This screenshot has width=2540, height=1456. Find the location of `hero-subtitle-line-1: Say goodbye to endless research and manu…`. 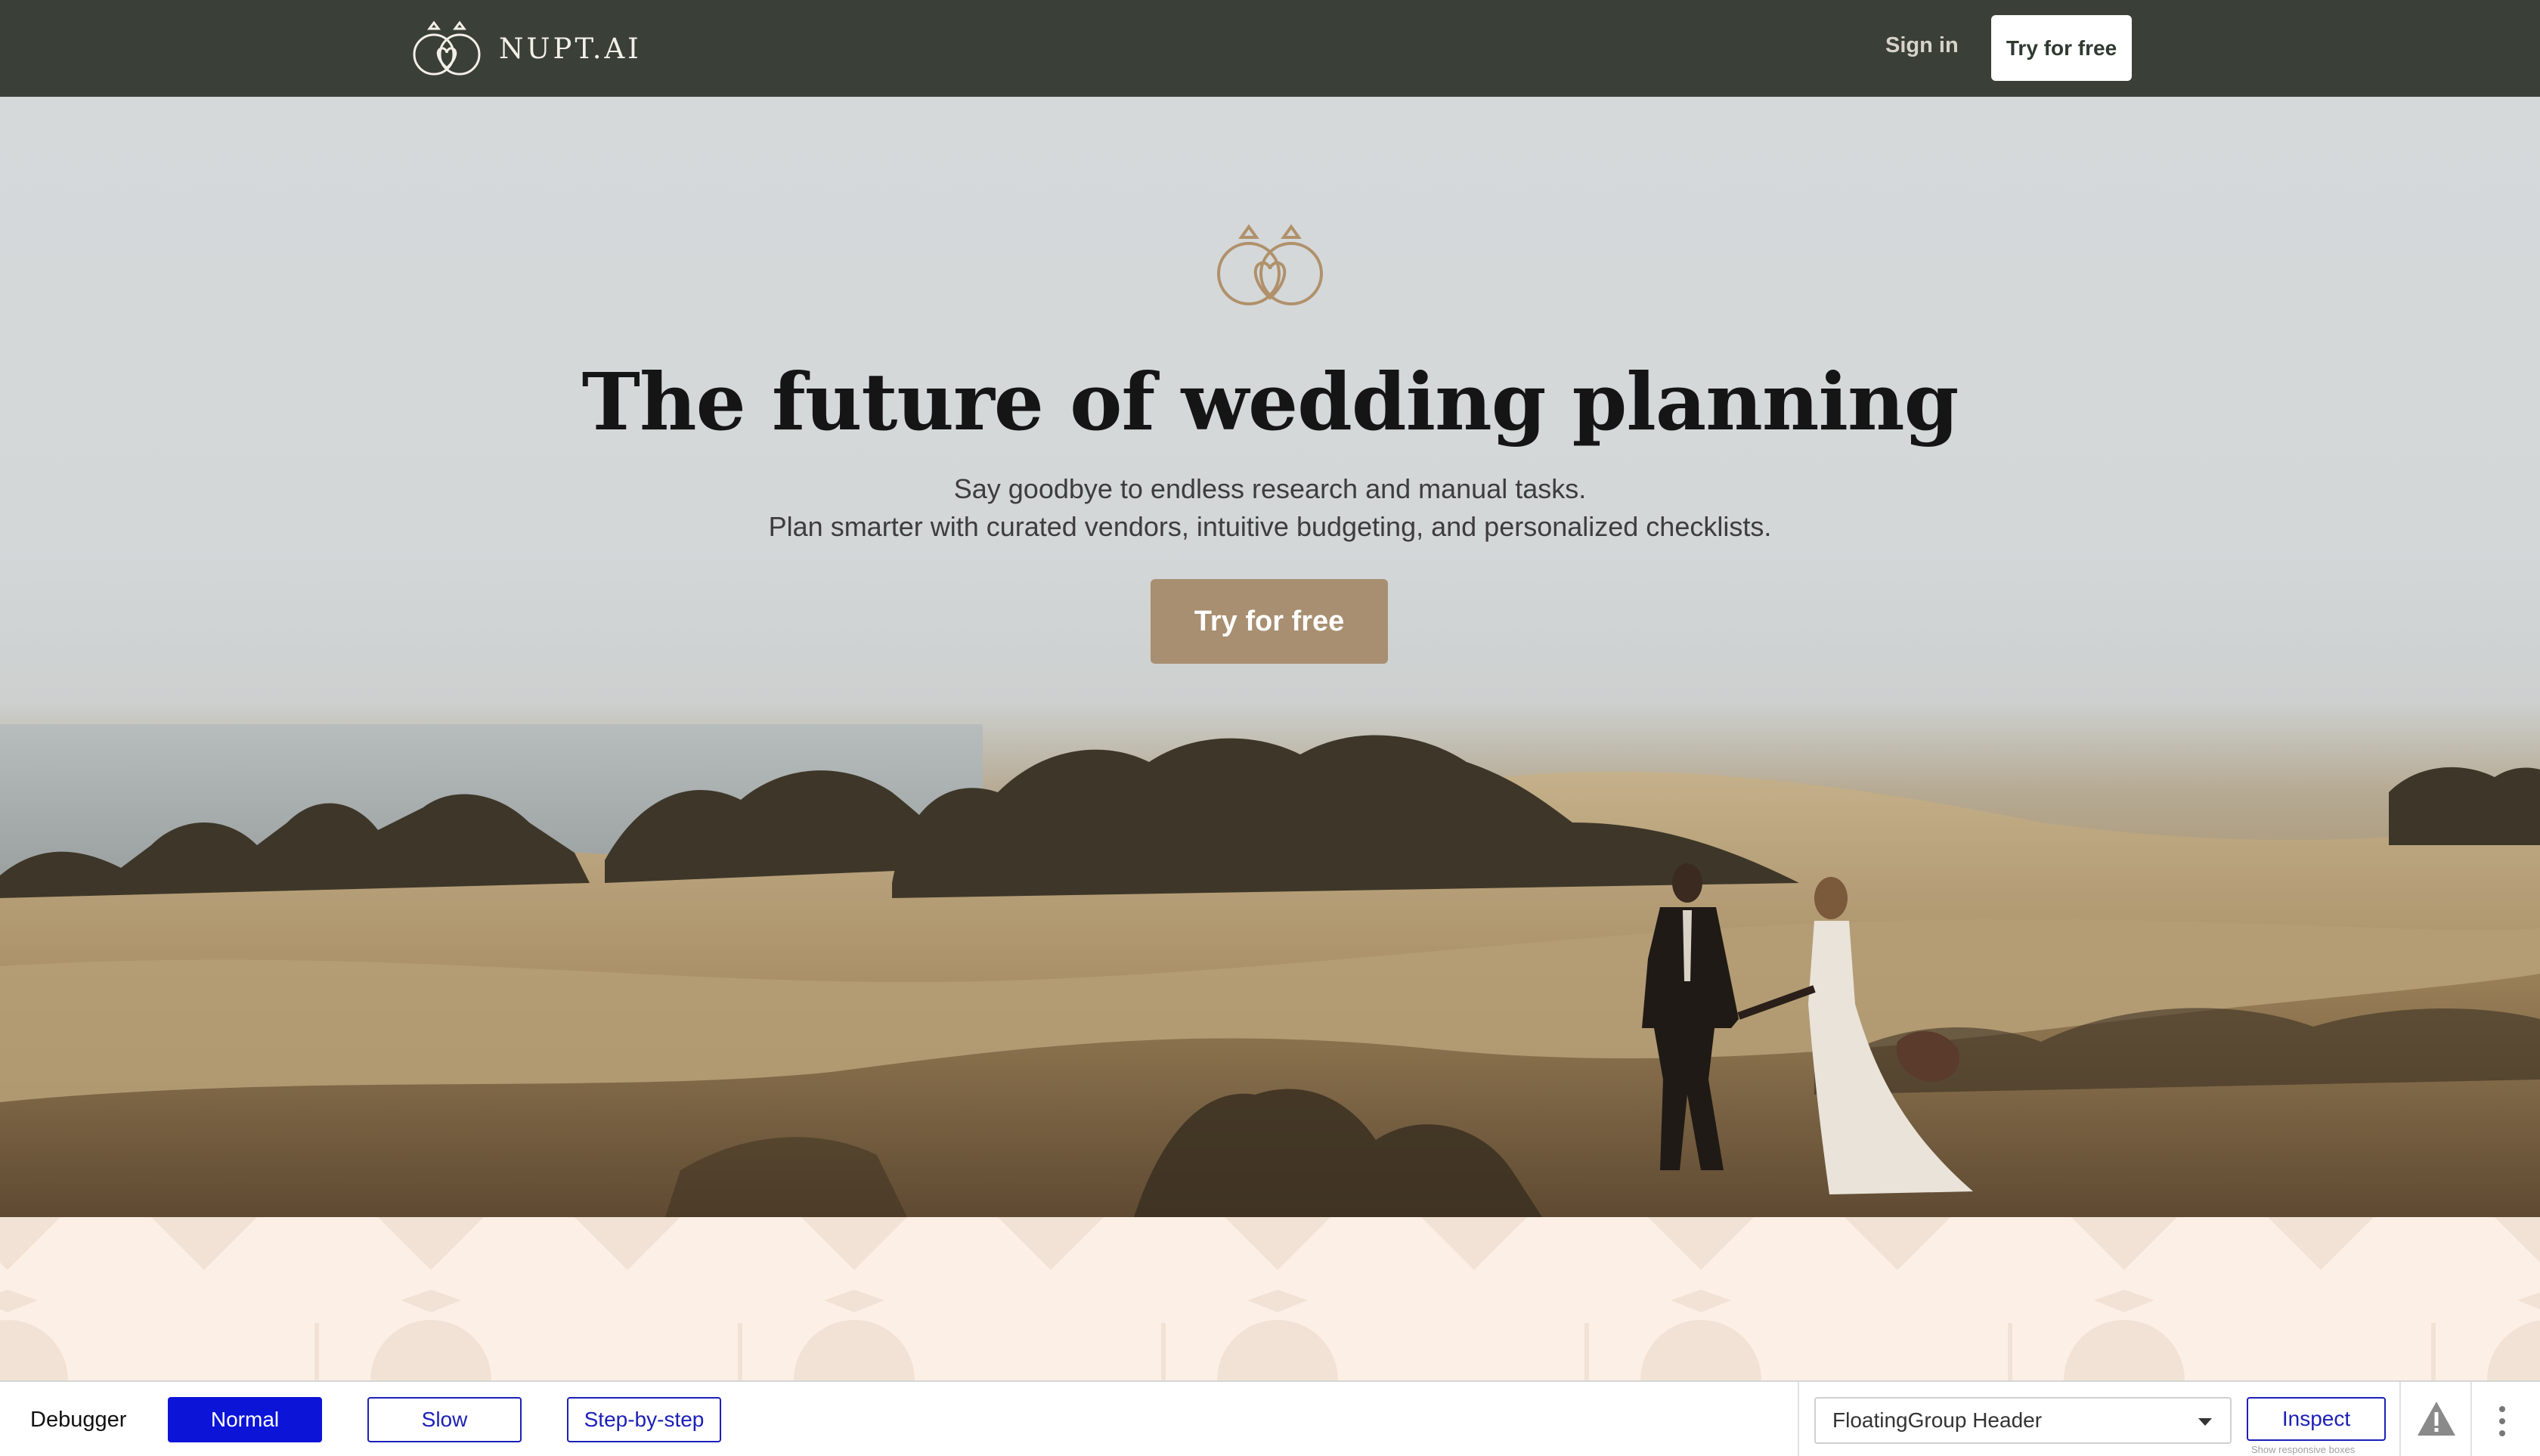

hero-subtitle-line-1: Say goodbye to endless research and manu… is located at coordinates (1270, 488).